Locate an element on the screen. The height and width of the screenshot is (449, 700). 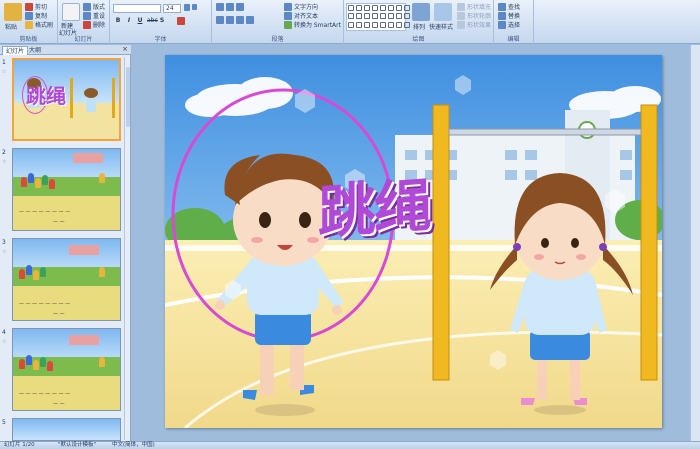
slide-thumbnail-3: — — — — — — — — — — is located at coordinates (66, 279).